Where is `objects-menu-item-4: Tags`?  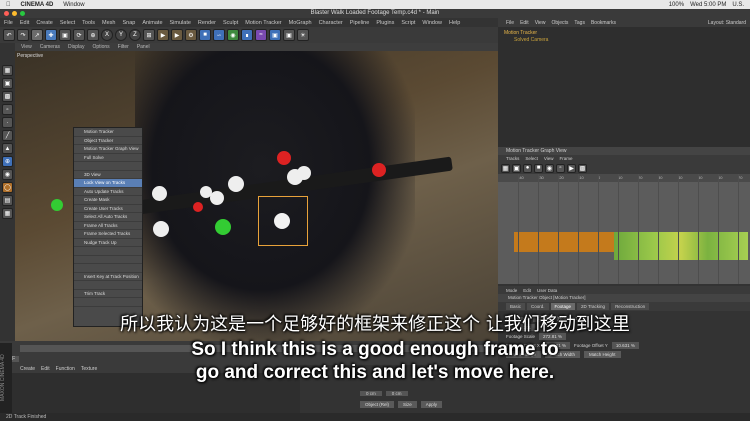
objects-menu-item-4: Tags is located at coordinates (579, 23).